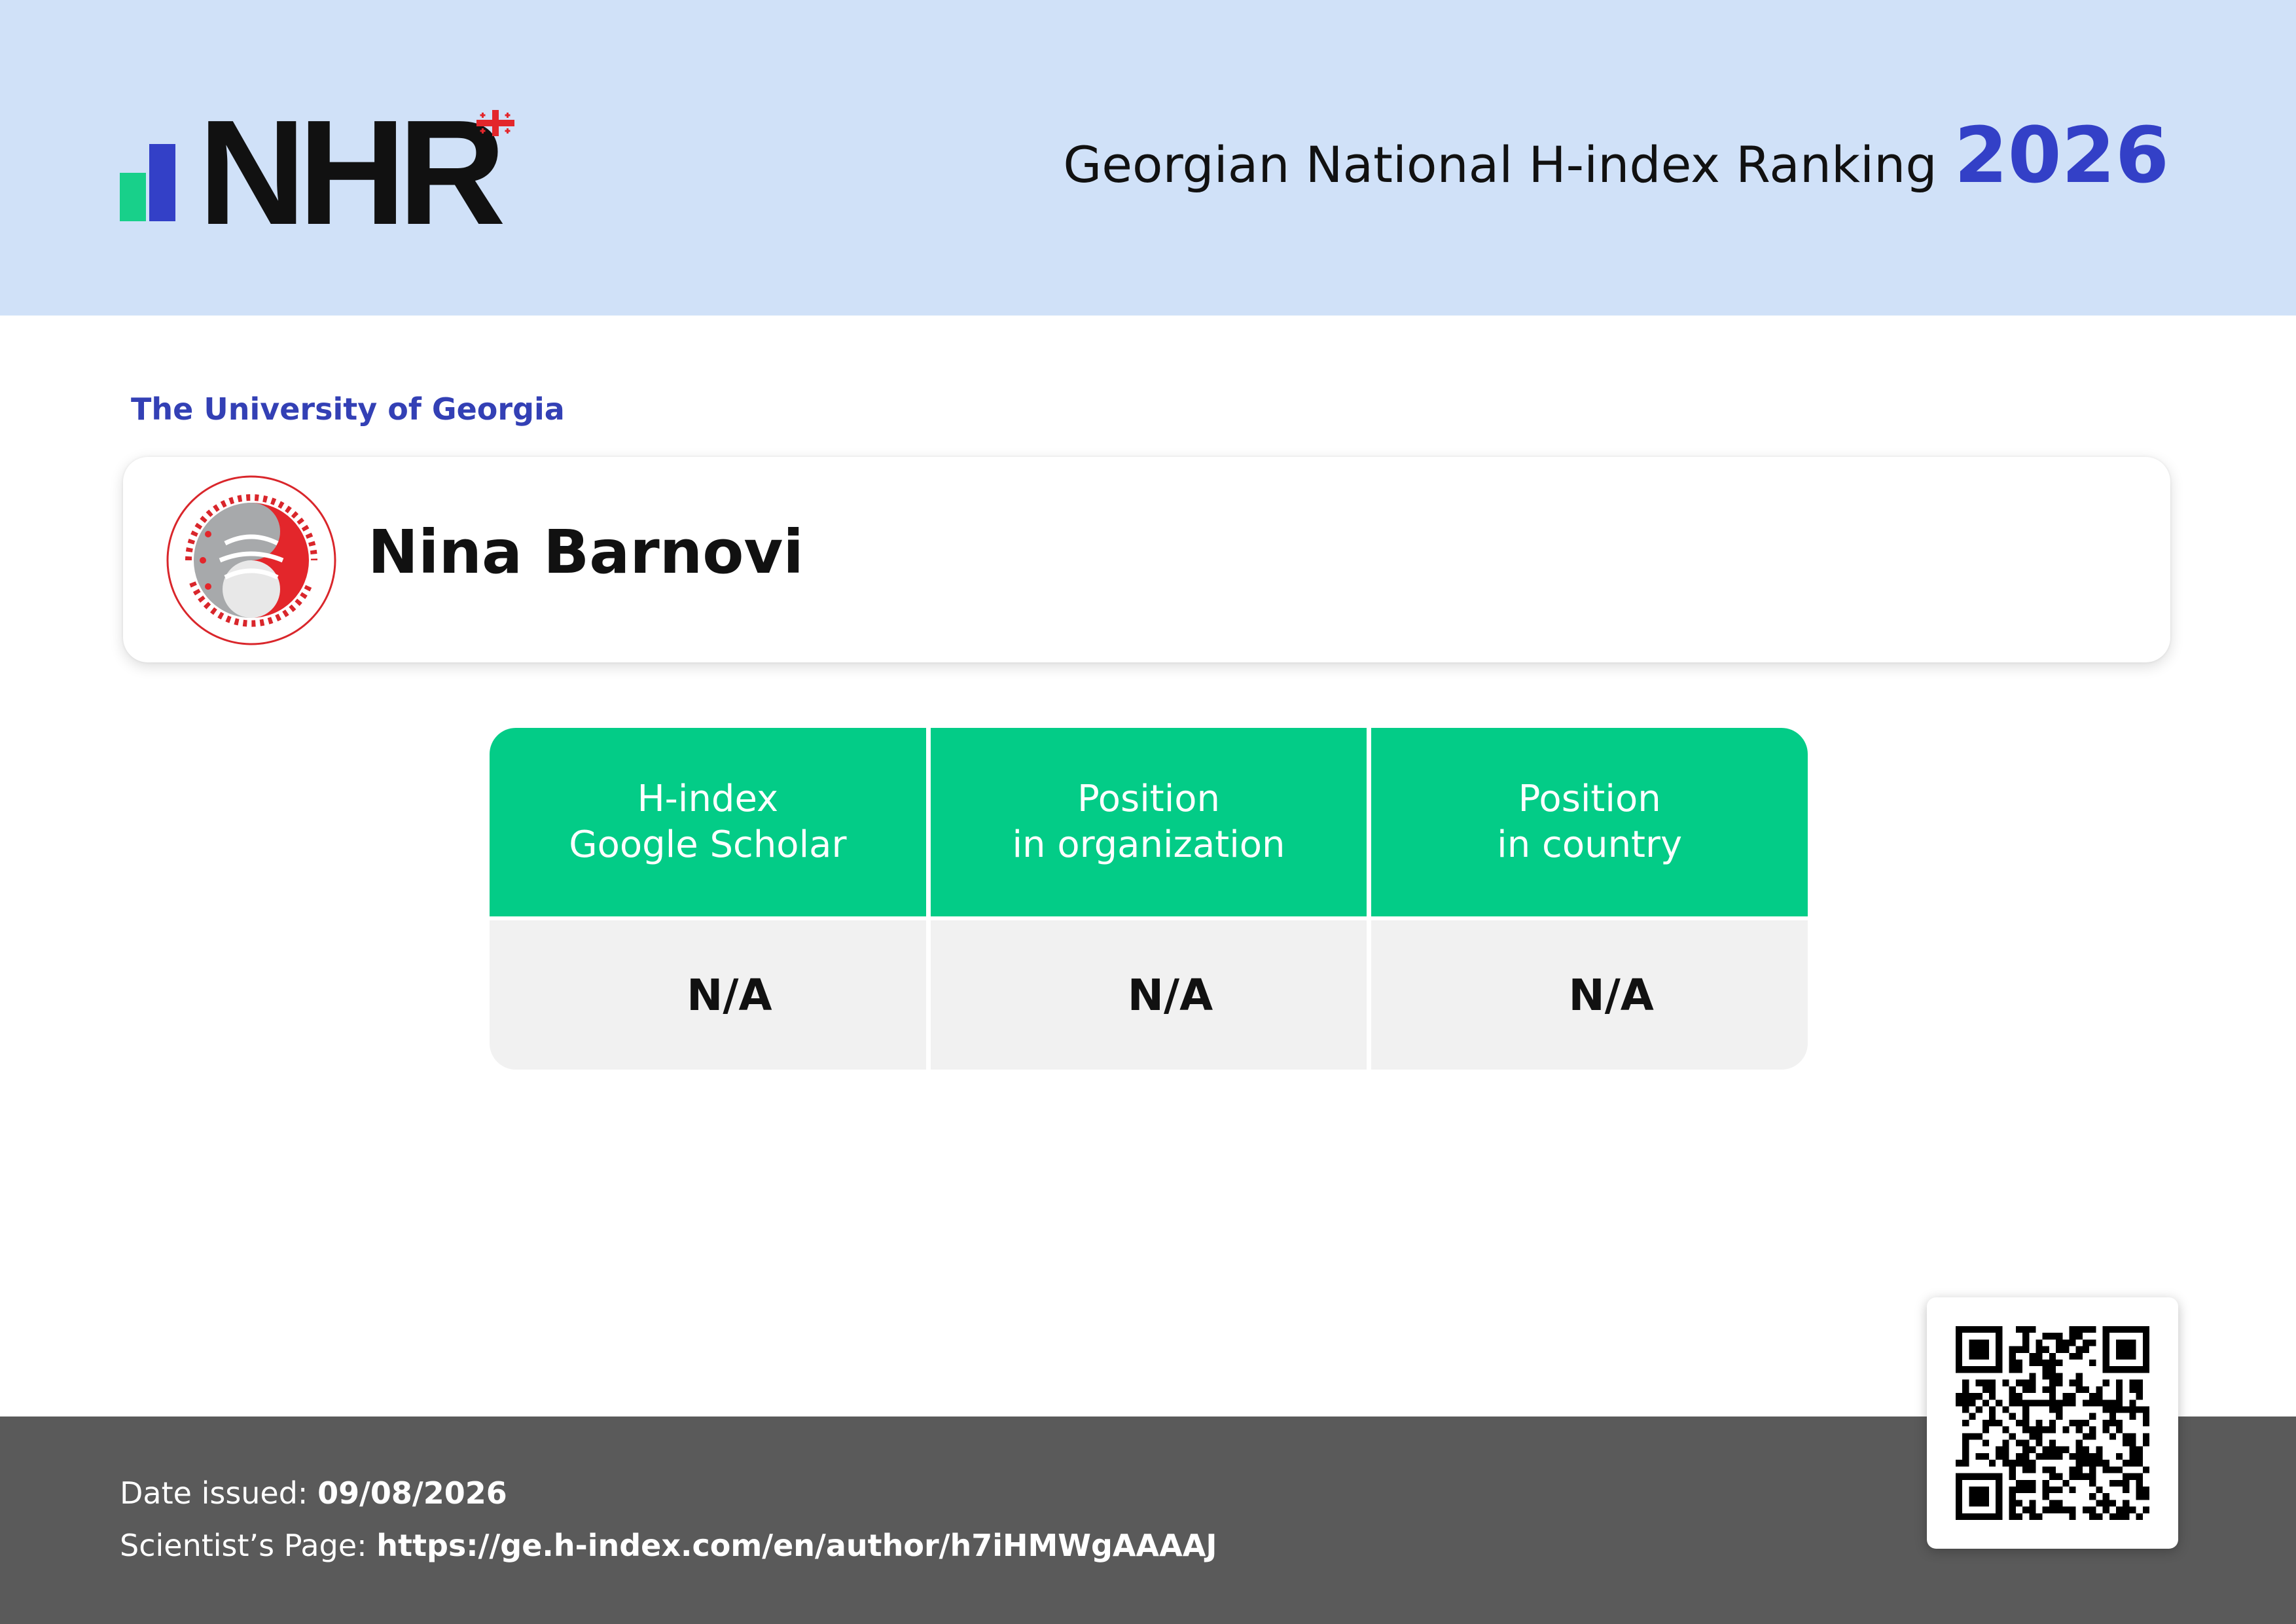  Describe the element at coordinates (1148, 822) in the screenshot. I see `stat-header: Position in organization` at that location.